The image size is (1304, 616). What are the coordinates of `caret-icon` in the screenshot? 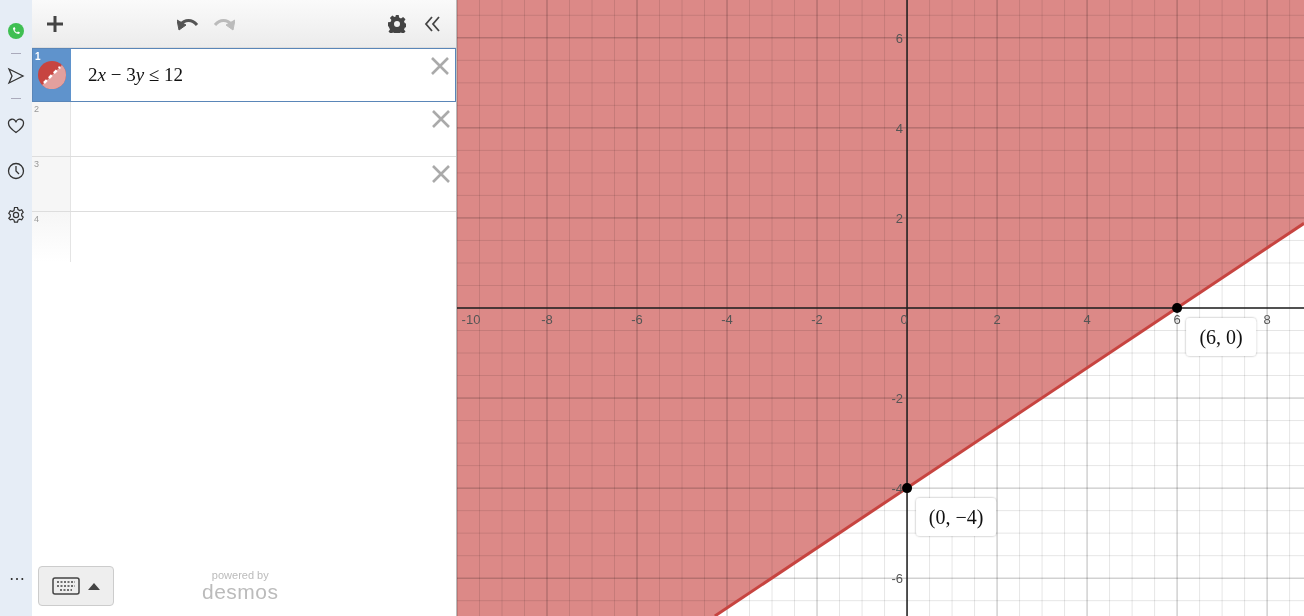 It's located at (94, 586).